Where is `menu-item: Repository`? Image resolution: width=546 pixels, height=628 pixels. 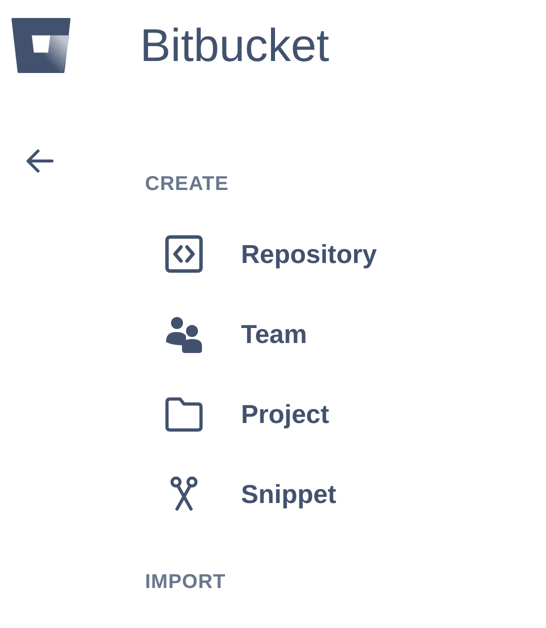
menu-item: Repository is located at coordinates (309, 254).